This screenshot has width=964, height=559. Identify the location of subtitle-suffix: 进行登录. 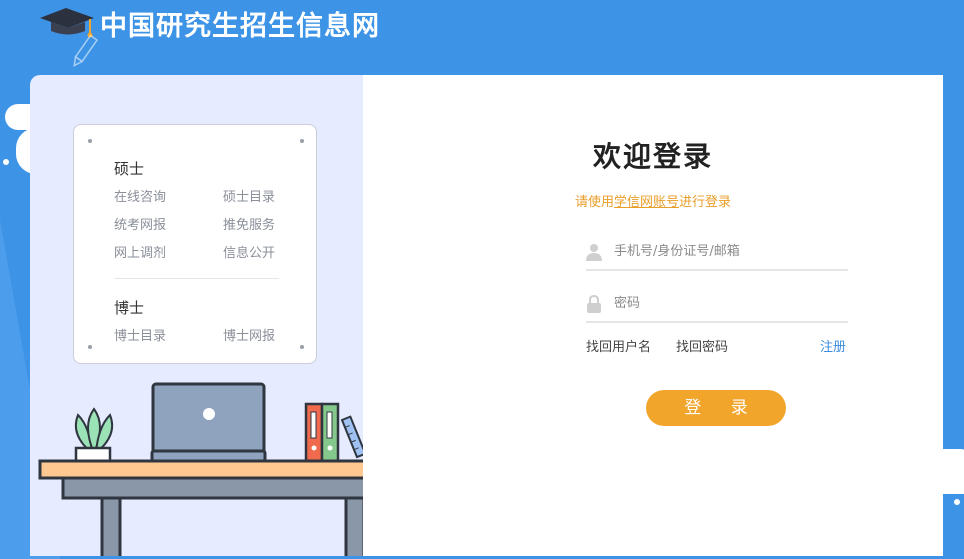
(705, 202).